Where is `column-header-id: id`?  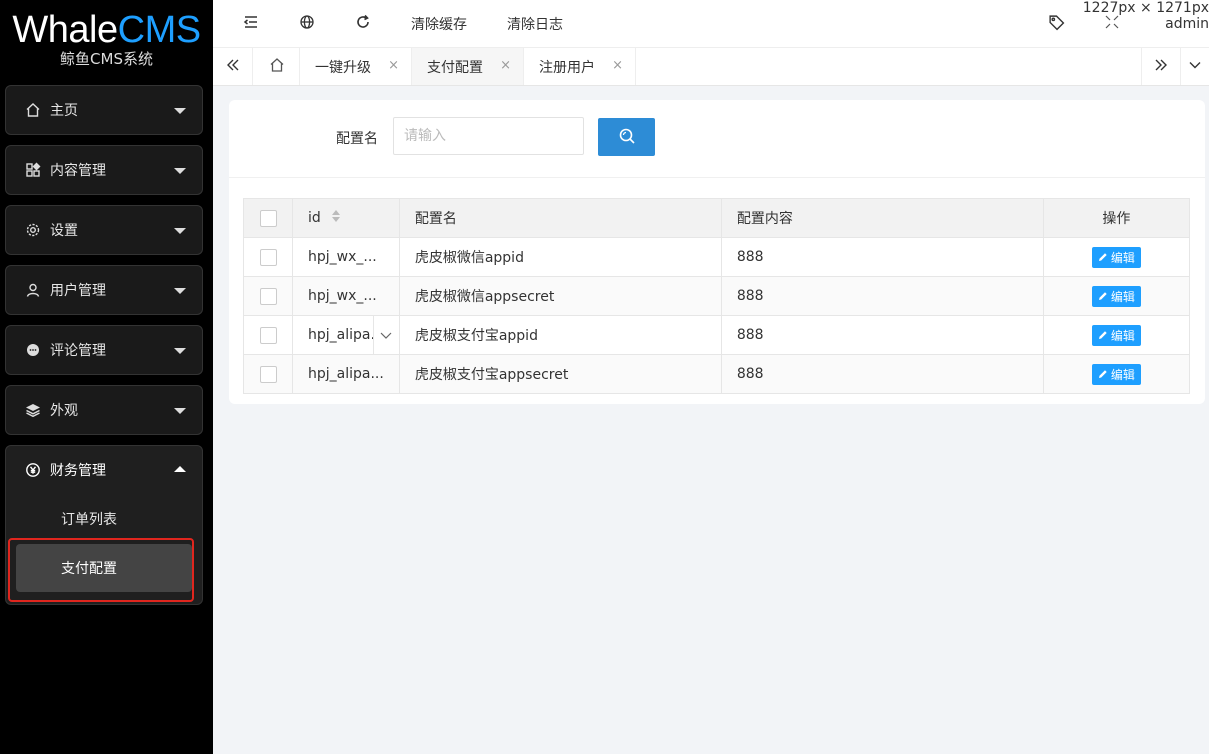
column-header-id: id is located at coordinates (346, 218).